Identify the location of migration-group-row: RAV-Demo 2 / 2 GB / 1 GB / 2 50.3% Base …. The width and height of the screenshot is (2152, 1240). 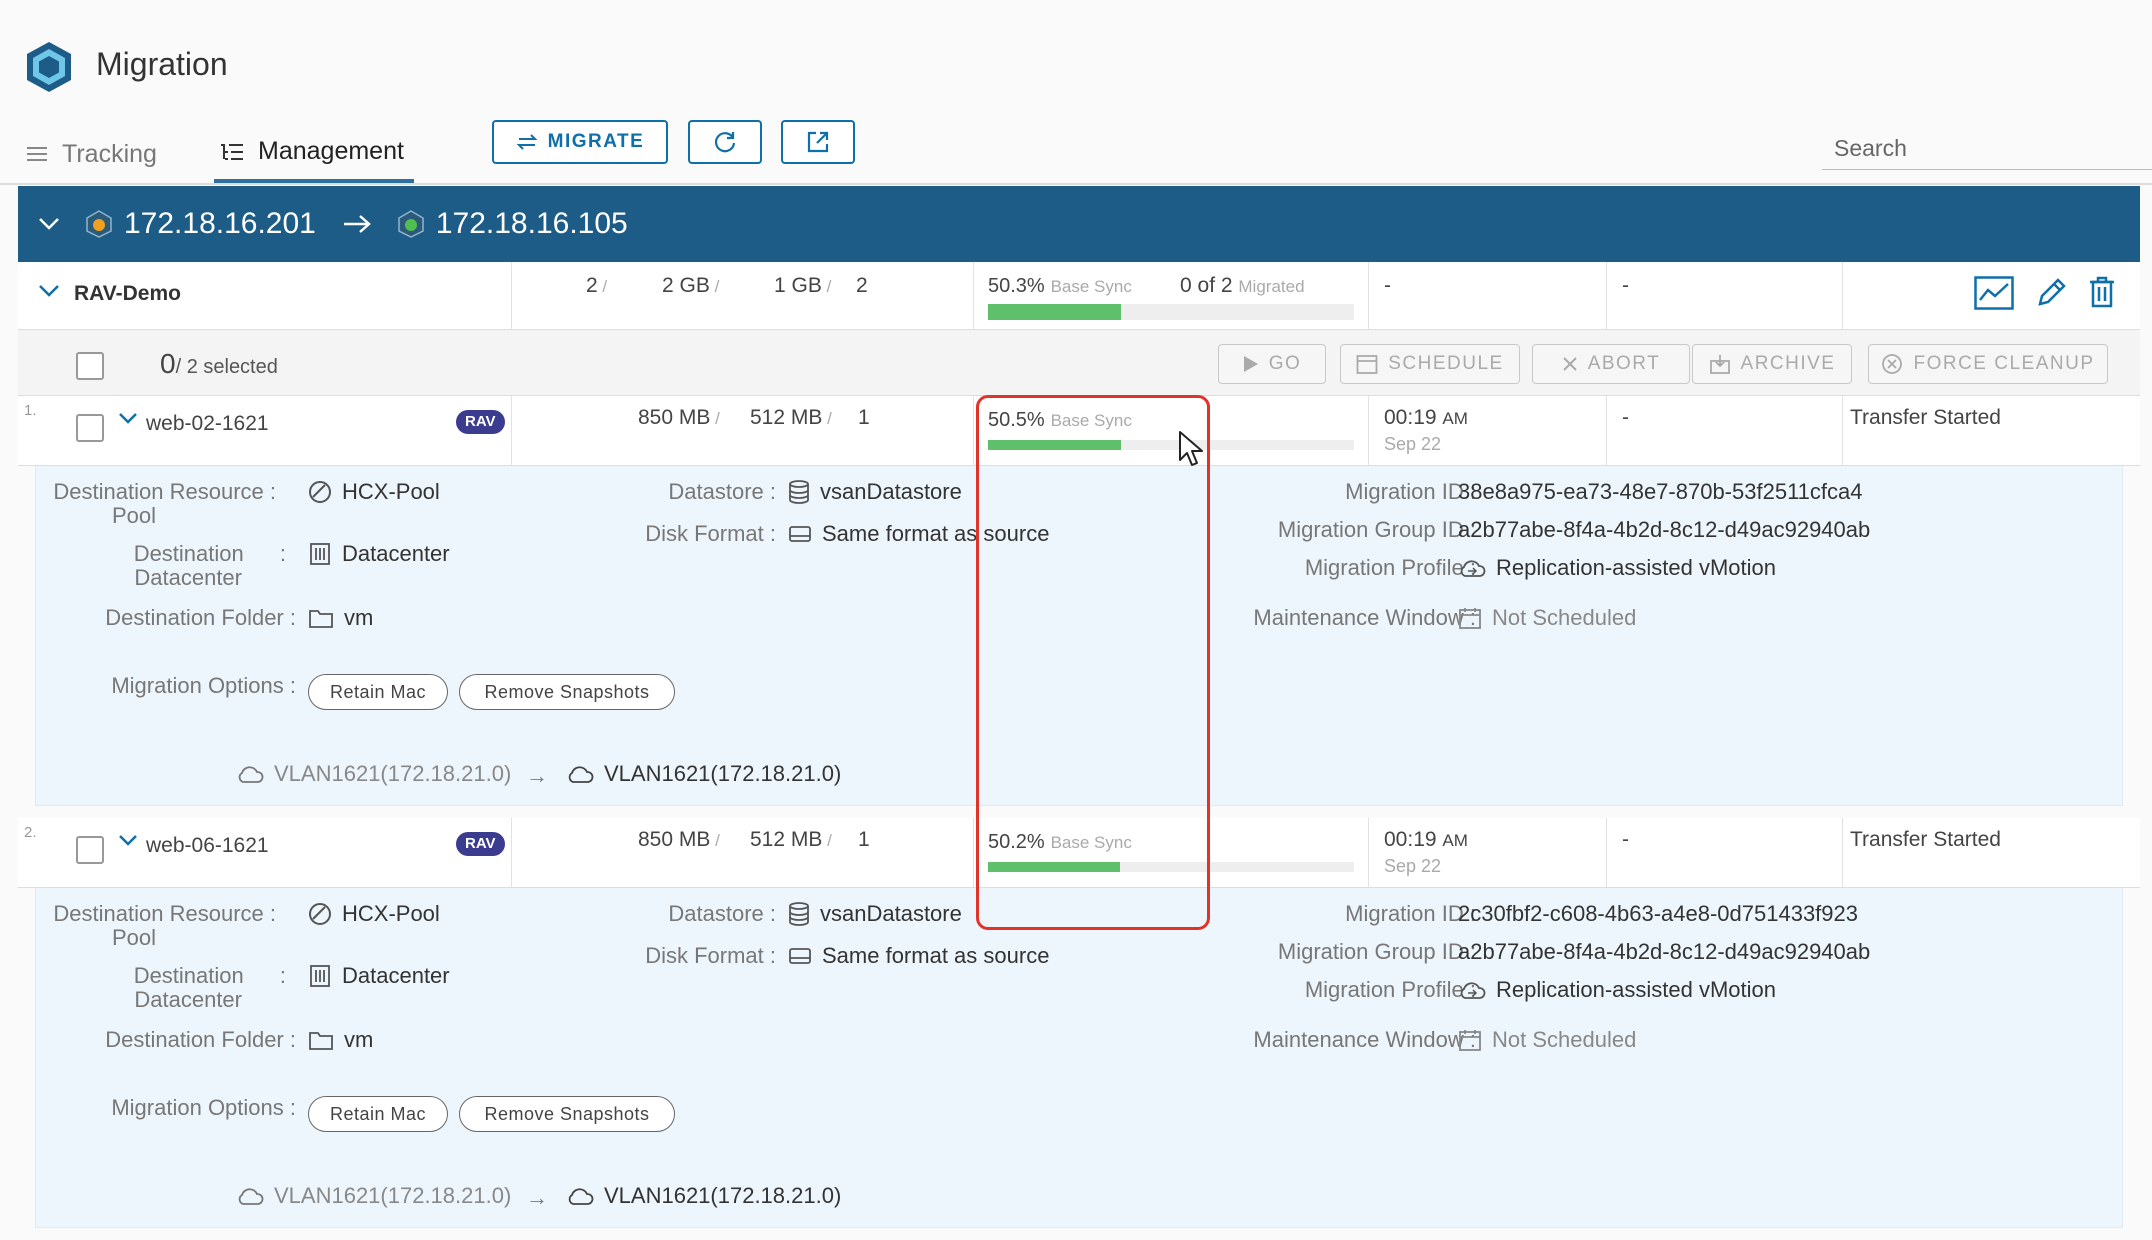
(1079, 296).